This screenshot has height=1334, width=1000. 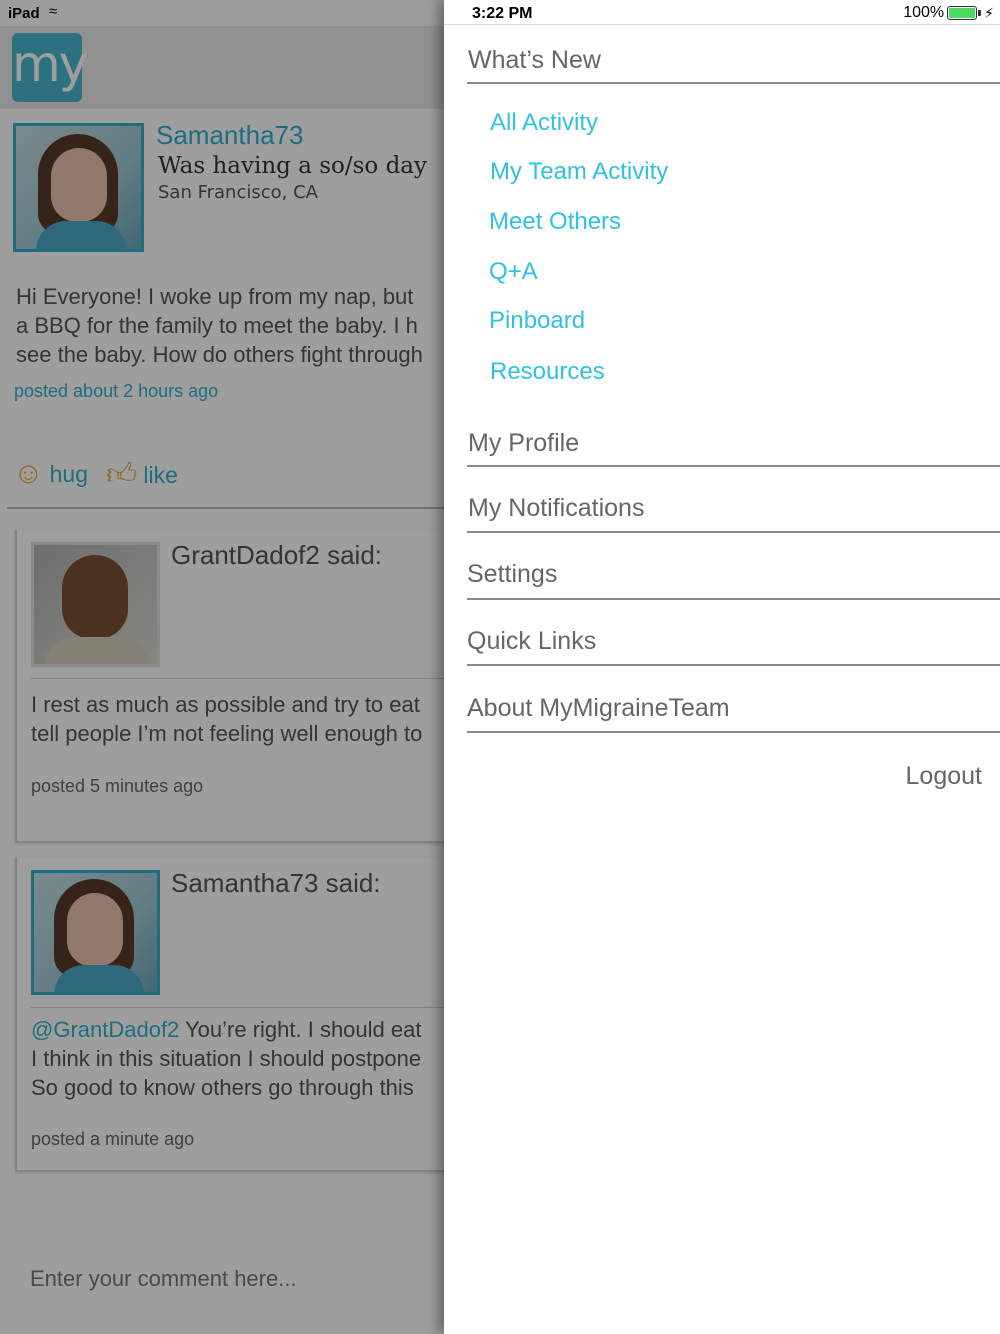 I want to click on status-divider, so click(x=722, y=24).